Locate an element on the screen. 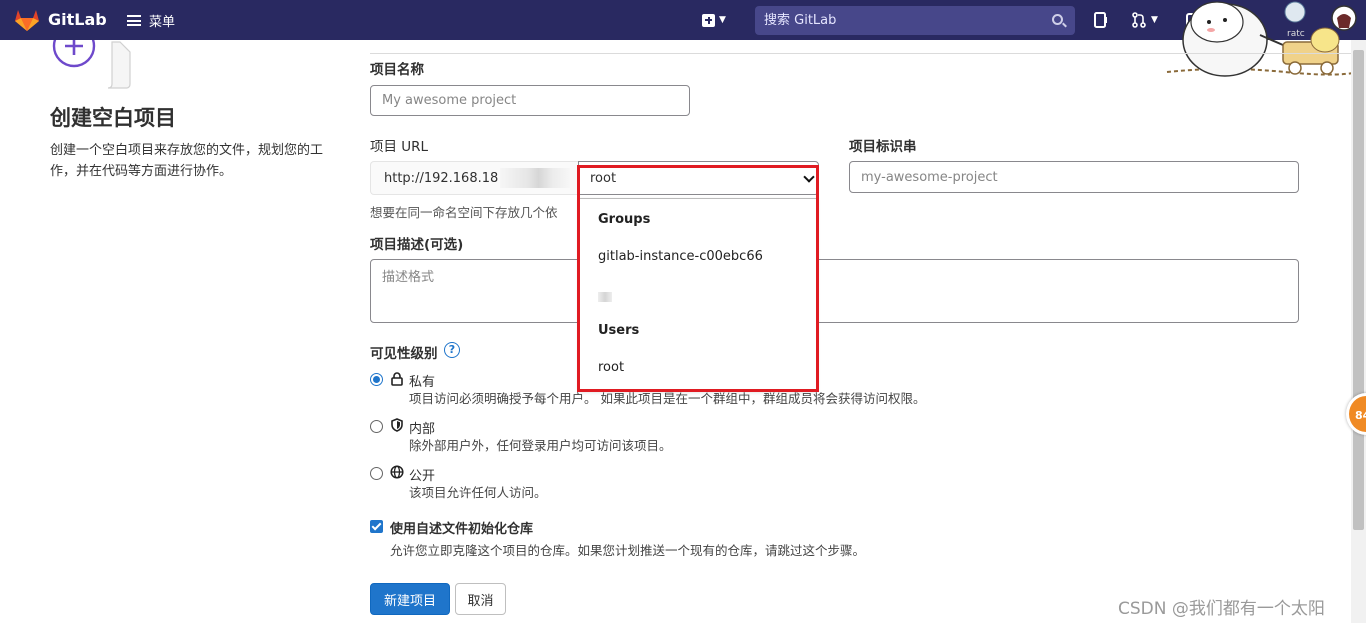 The width and height of the screenshot is (1366, 623). namespace-selected-value: root is located at coordinates (603, 178).